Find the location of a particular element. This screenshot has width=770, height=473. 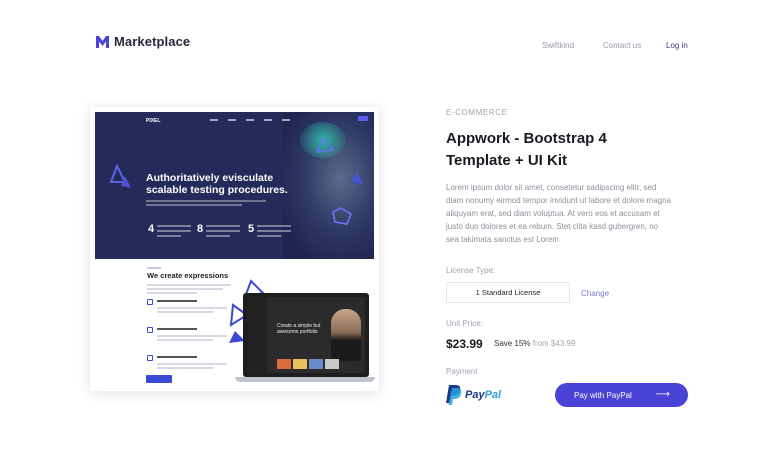

unit-price: $23.99 is located at coordinates (464, 344).